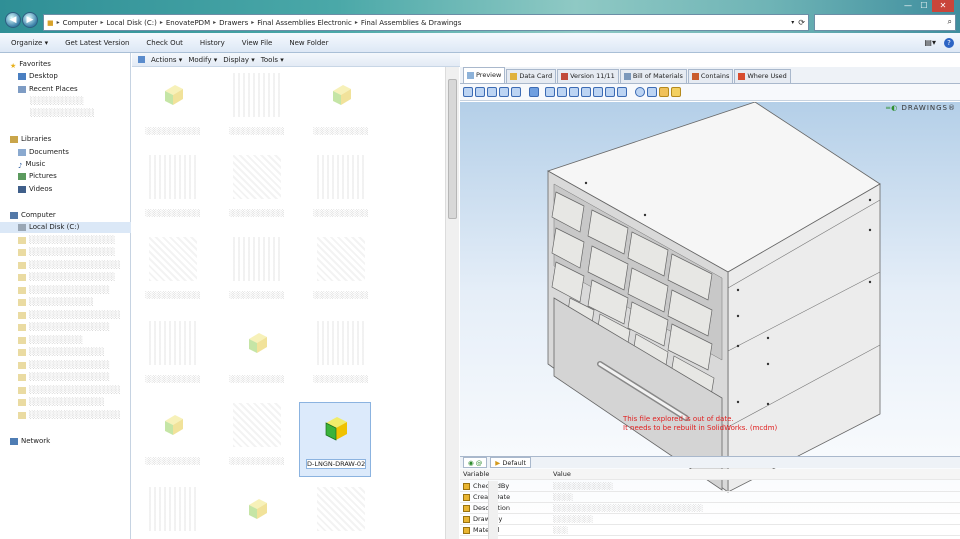 The width and height of the screenshot is (960, 539). Describe the element at coordinates (83, 176) in the screenshot. I see `nav-pictures: Pictures` at that location.